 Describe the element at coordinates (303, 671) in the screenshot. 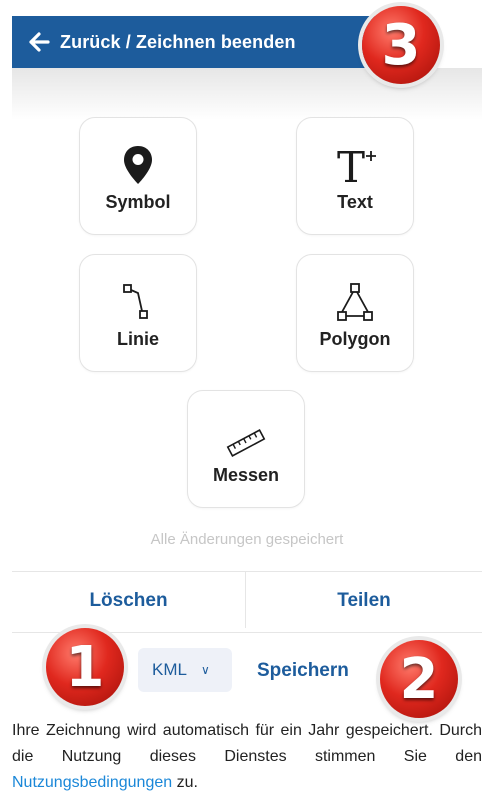

I see `save-button: Speichern` at that location.